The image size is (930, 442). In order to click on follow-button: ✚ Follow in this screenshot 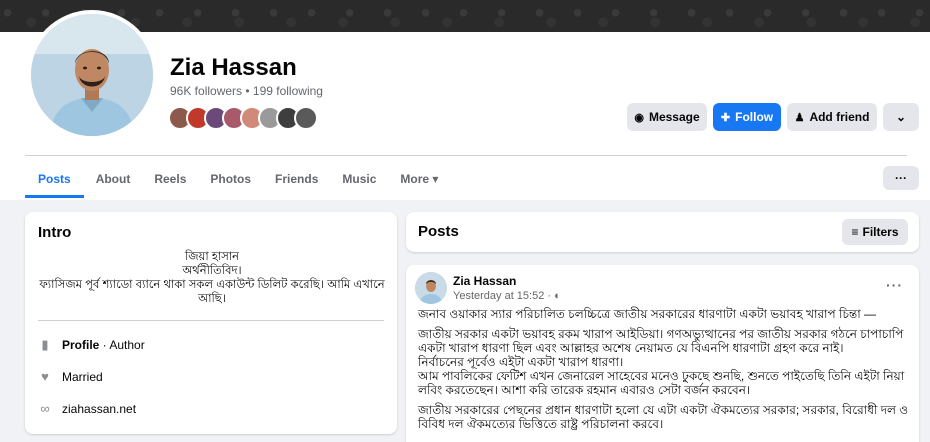, I will do `click(747, 117)`.